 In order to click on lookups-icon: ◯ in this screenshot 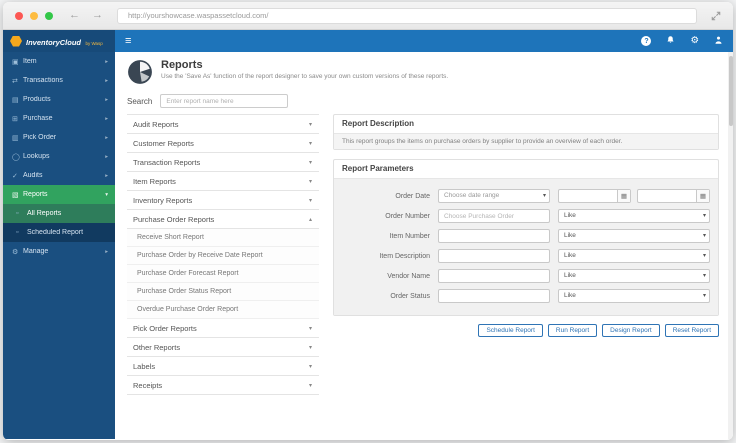, I will do `click(16, 157)`.